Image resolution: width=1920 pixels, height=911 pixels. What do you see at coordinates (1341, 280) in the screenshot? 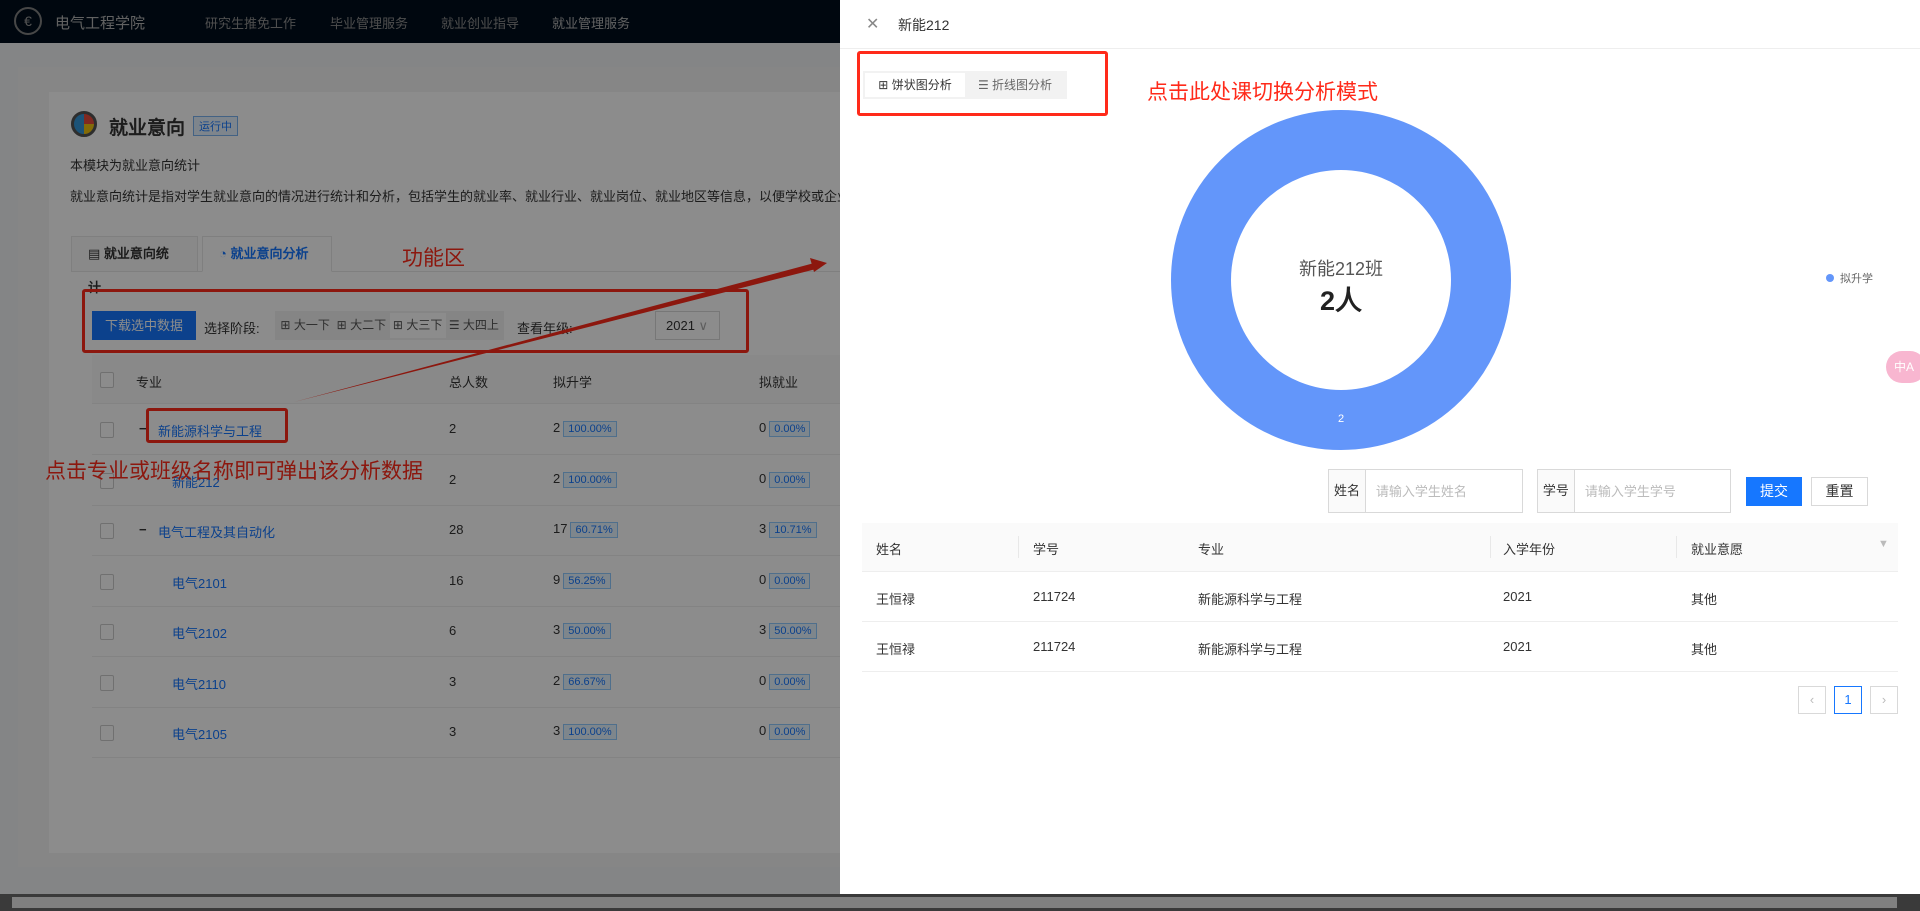
I see `pie-slice-拟升学` at bounding box center [1341, 280].